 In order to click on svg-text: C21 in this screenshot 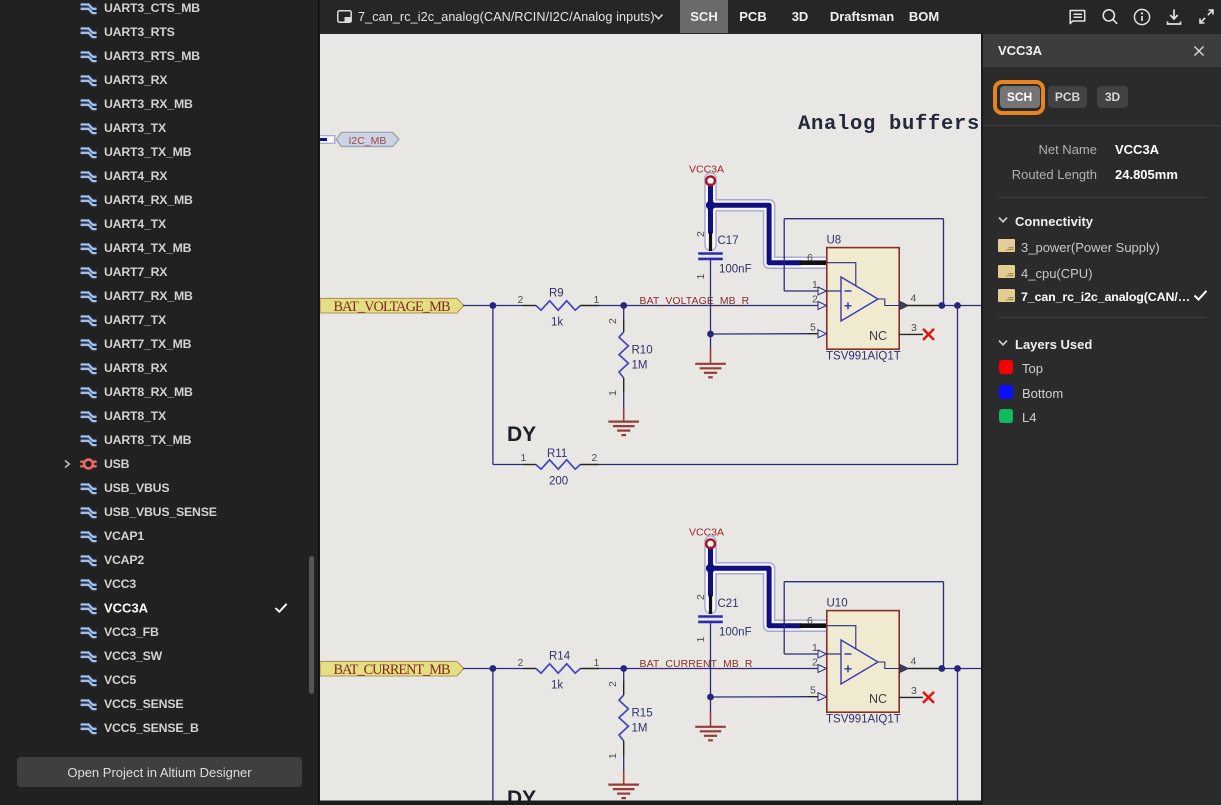, I will do `click(728, 604)`.